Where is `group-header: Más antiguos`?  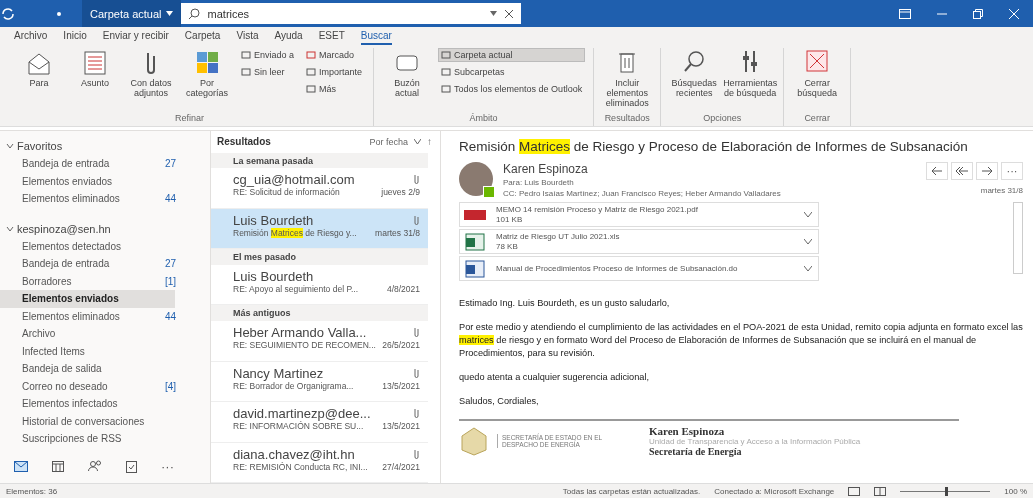 group-header: Más antiguos is located at coordinates (319, 313).